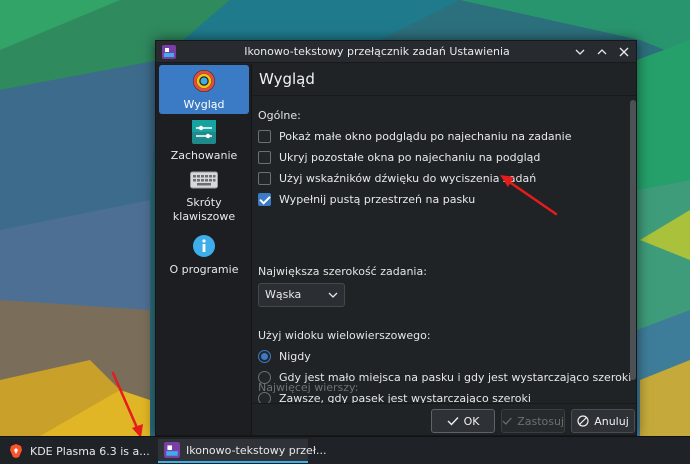 This screenshot has width=690, height=464. What do you see at coordinates (204, 180) in the screenshot?
I see `keyboard-icon` at bounding box center [204, 180].